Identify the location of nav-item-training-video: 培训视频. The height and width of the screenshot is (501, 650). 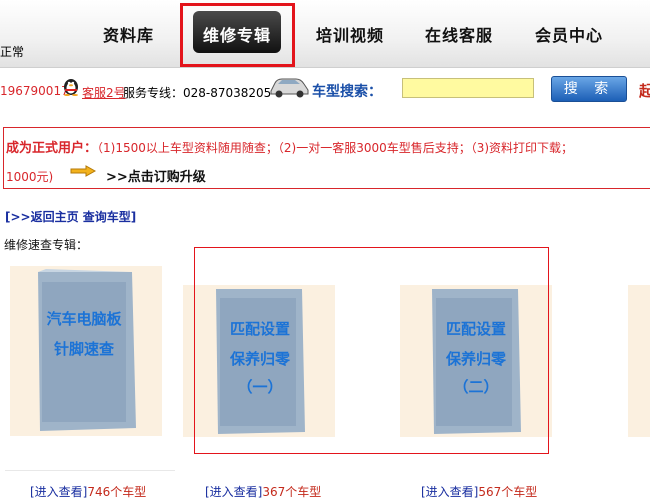
(350, 34).